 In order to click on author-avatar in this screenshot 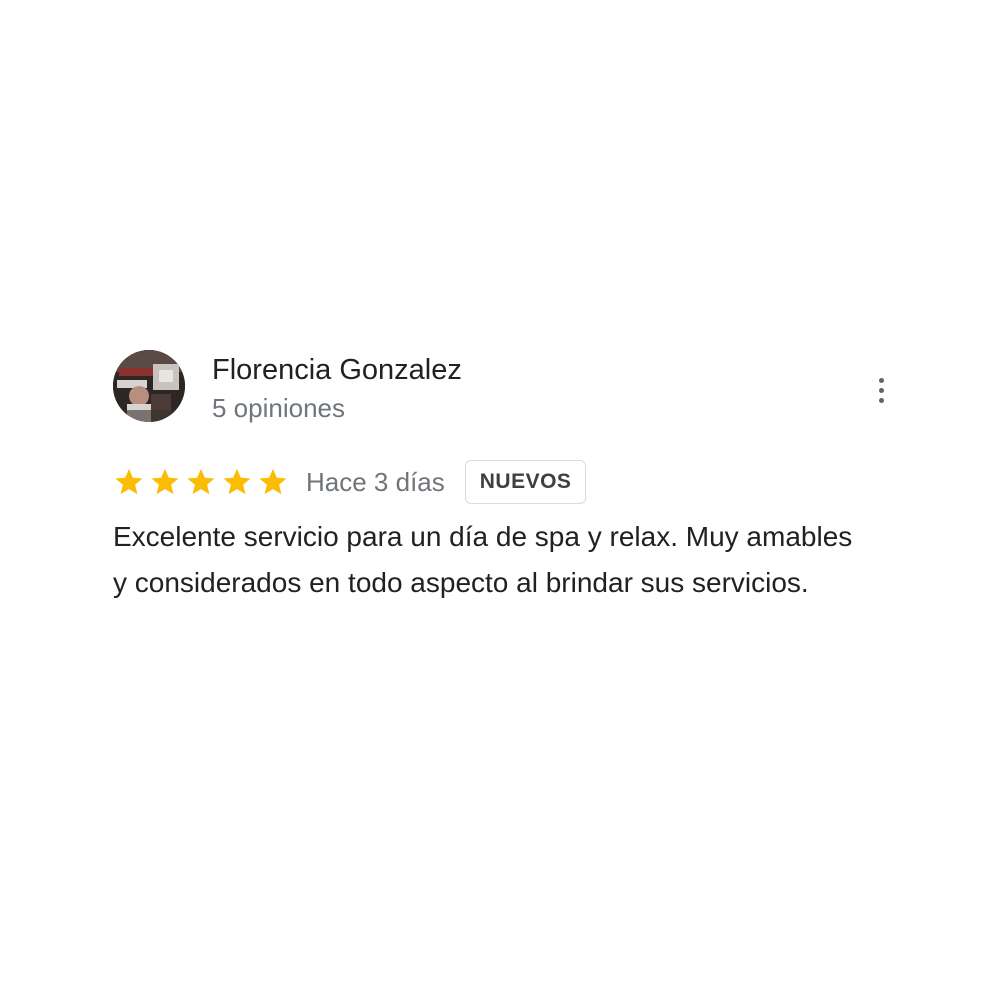, I will do `click(149, 386)`.